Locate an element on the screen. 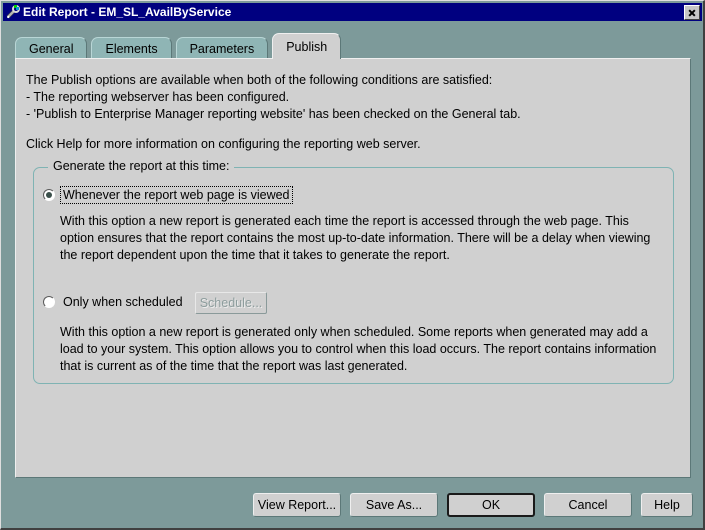 This screenshot has height=530, width=705. report-tool-icon is located at coordinates (13, 12).